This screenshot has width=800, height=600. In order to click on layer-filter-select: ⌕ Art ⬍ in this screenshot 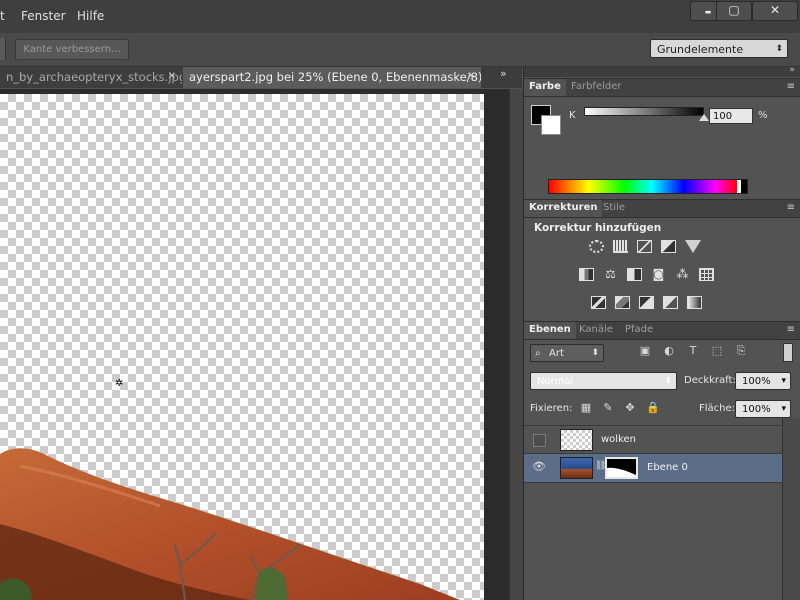, I will do `click(567, 353)`.